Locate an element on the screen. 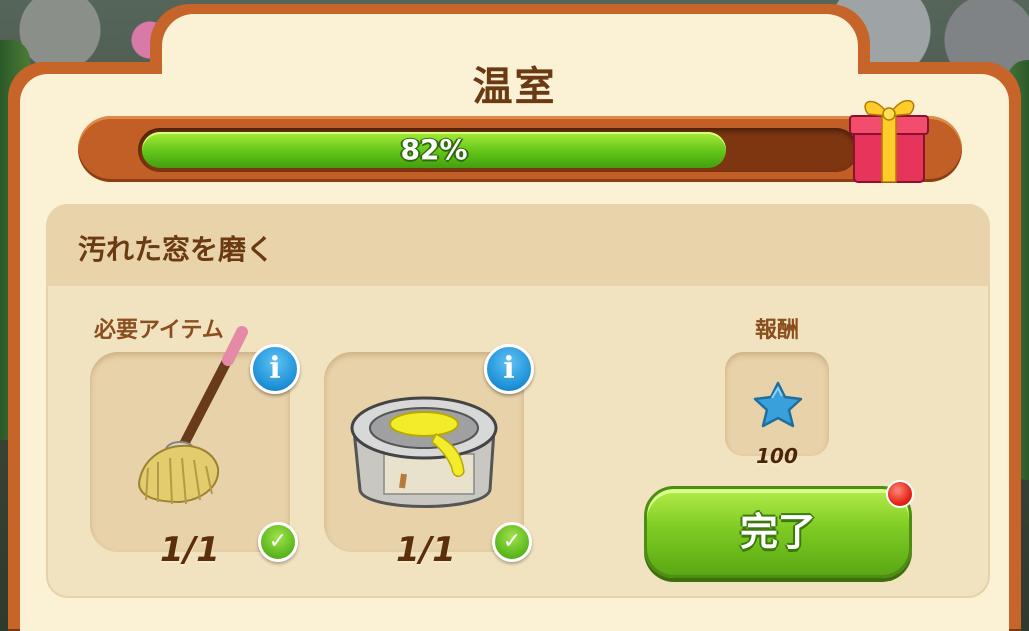 The height and width of the screenshot is (631, 1029). progress-percent: 82% is located at coordinates (434, 149).